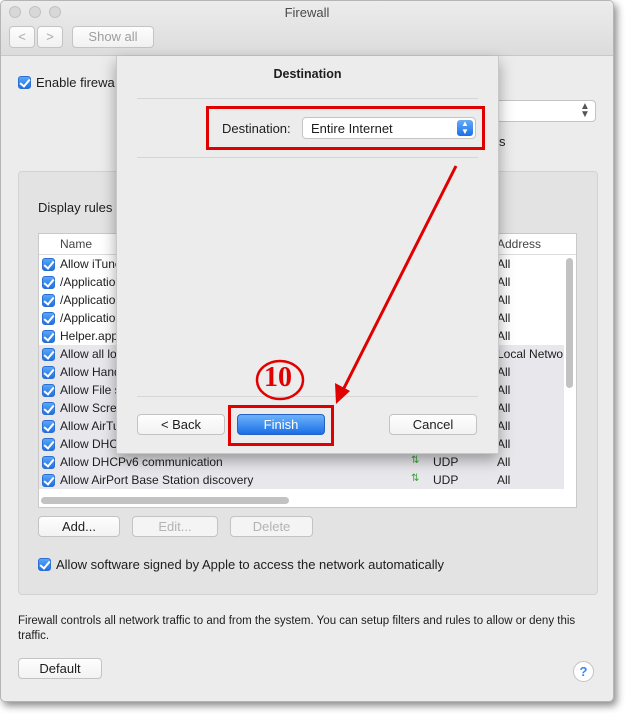 This screenshot has height=713, width=627. Describe the element at coordinates (342, 393) in the screenshot. I see `annotation-arrow-head` at that location.